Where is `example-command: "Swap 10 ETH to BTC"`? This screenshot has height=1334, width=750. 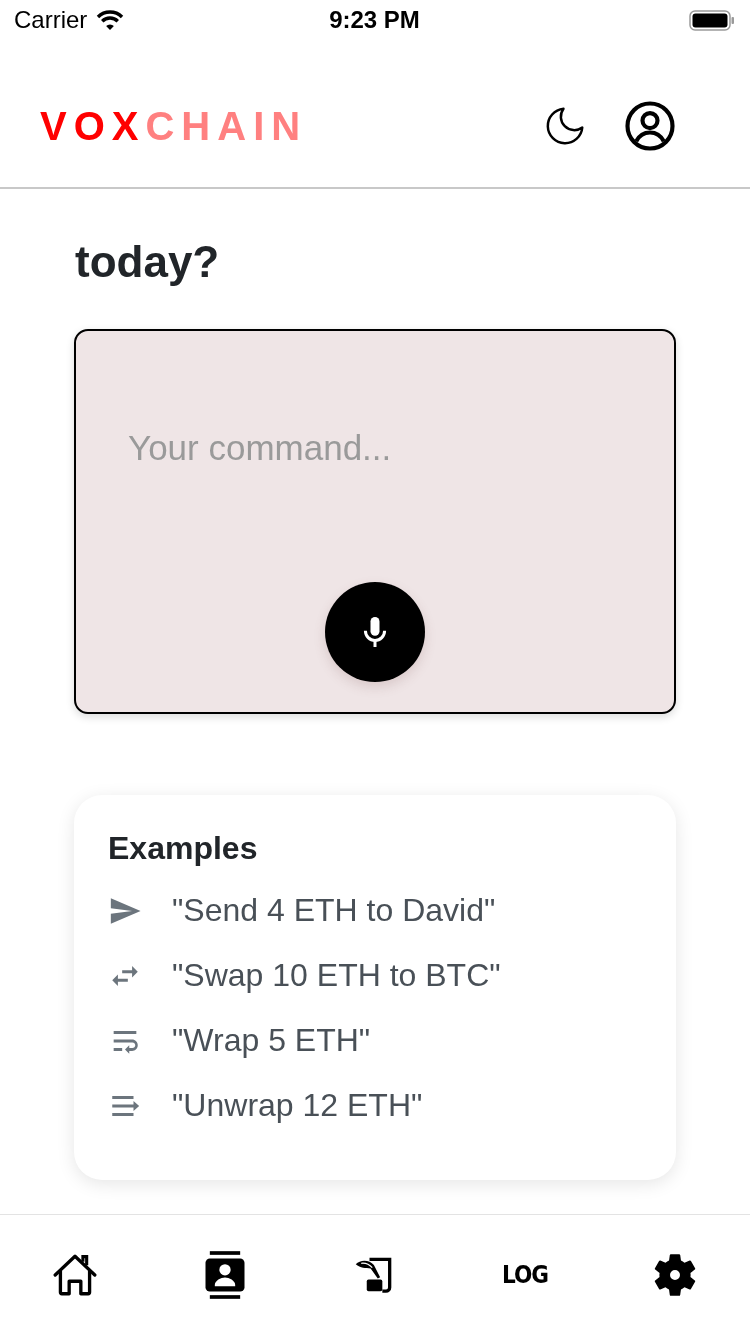 example-command: "Swap 10 ETH to BTC" is located at coordinates (336, 975).